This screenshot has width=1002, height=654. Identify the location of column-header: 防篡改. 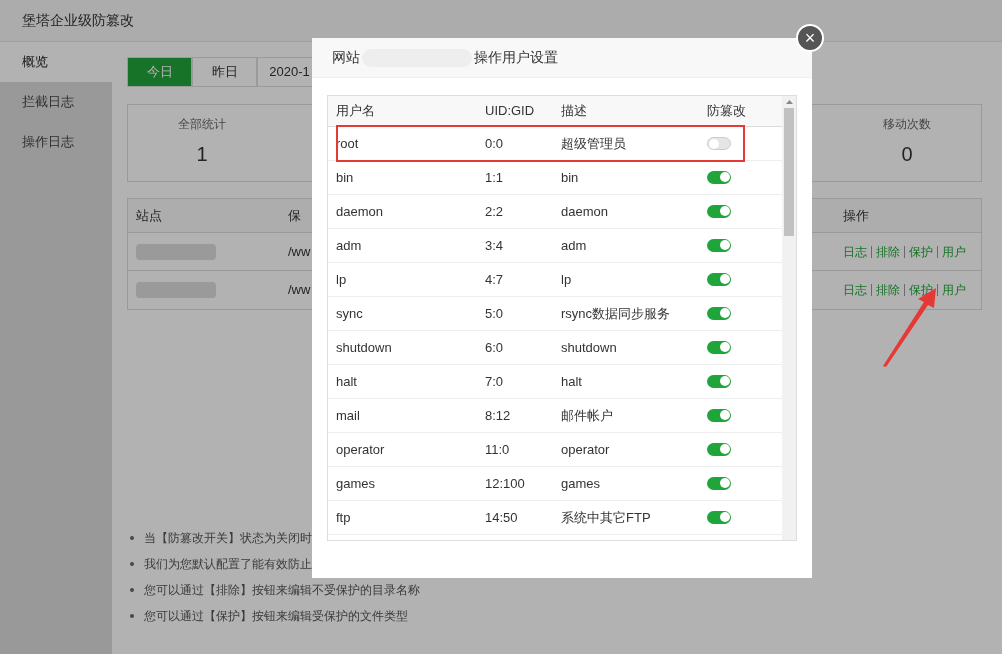
(726, 111).